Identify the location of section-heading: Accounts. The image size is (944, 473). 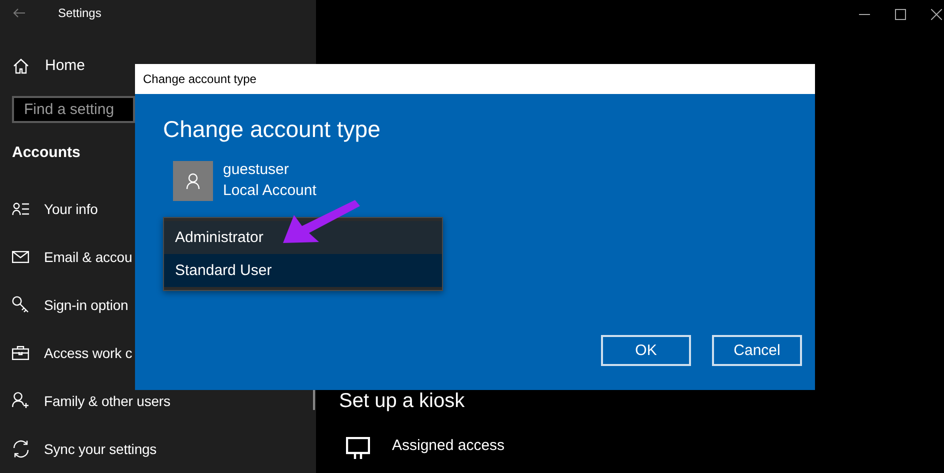
(47, 152).